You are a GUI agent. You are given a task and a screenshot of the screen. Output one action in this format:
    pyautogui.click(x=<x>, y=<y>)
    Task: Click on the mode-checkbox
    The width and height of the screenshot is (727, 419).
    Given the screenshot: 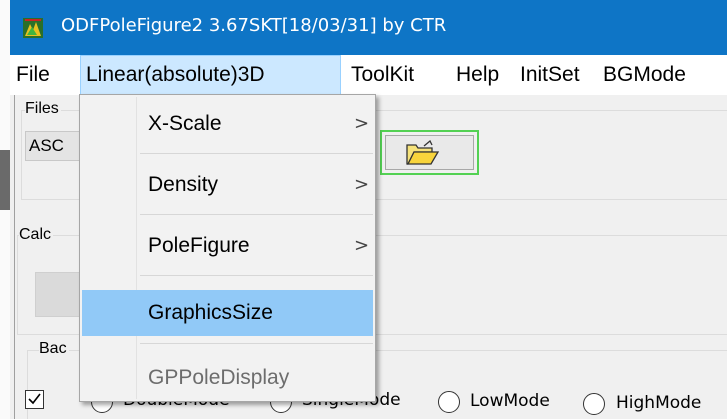 What is the action you would take?
    pyautogui.click(x=34, y=399)
    